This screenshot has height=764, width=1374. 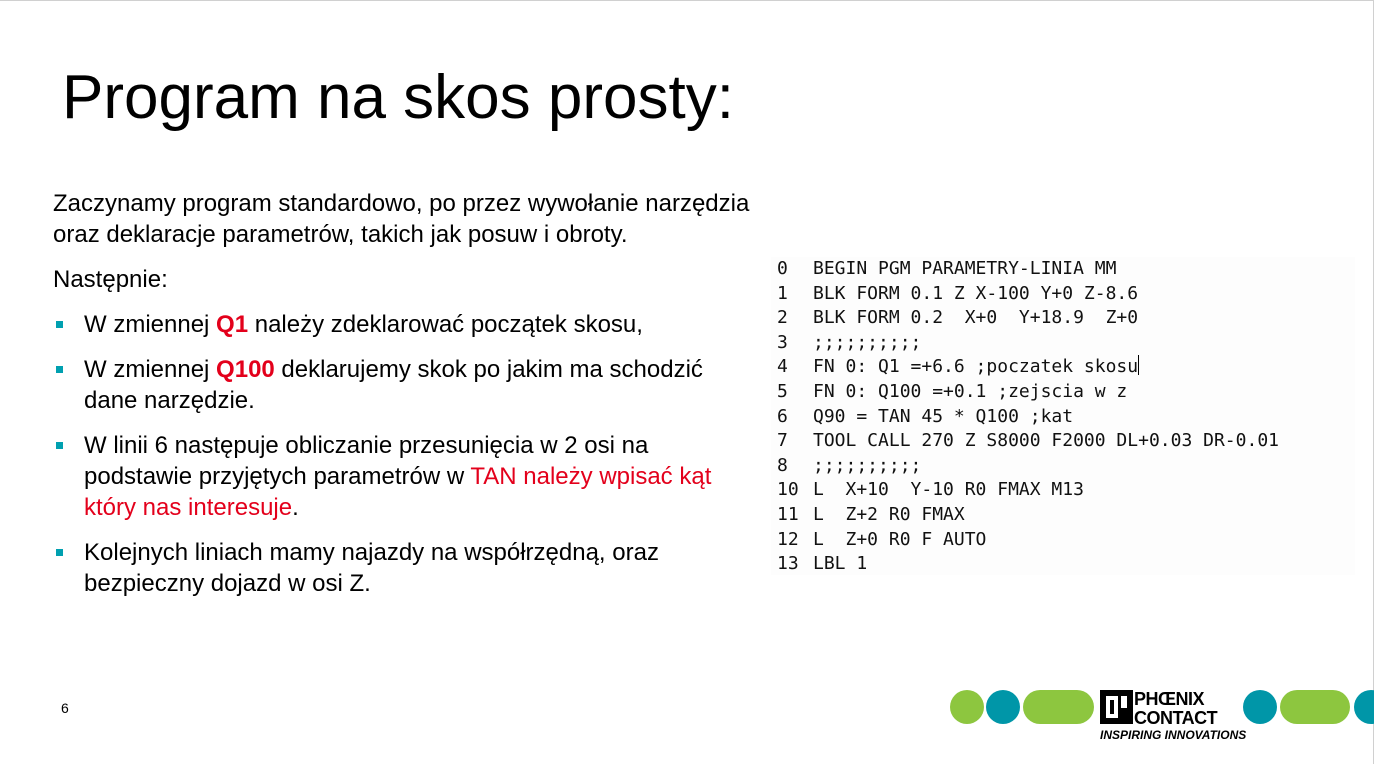 What do you see at coordinates (782, 342) in the screenshot?
I see `line-number: 3` at bounding box center [782, 342].